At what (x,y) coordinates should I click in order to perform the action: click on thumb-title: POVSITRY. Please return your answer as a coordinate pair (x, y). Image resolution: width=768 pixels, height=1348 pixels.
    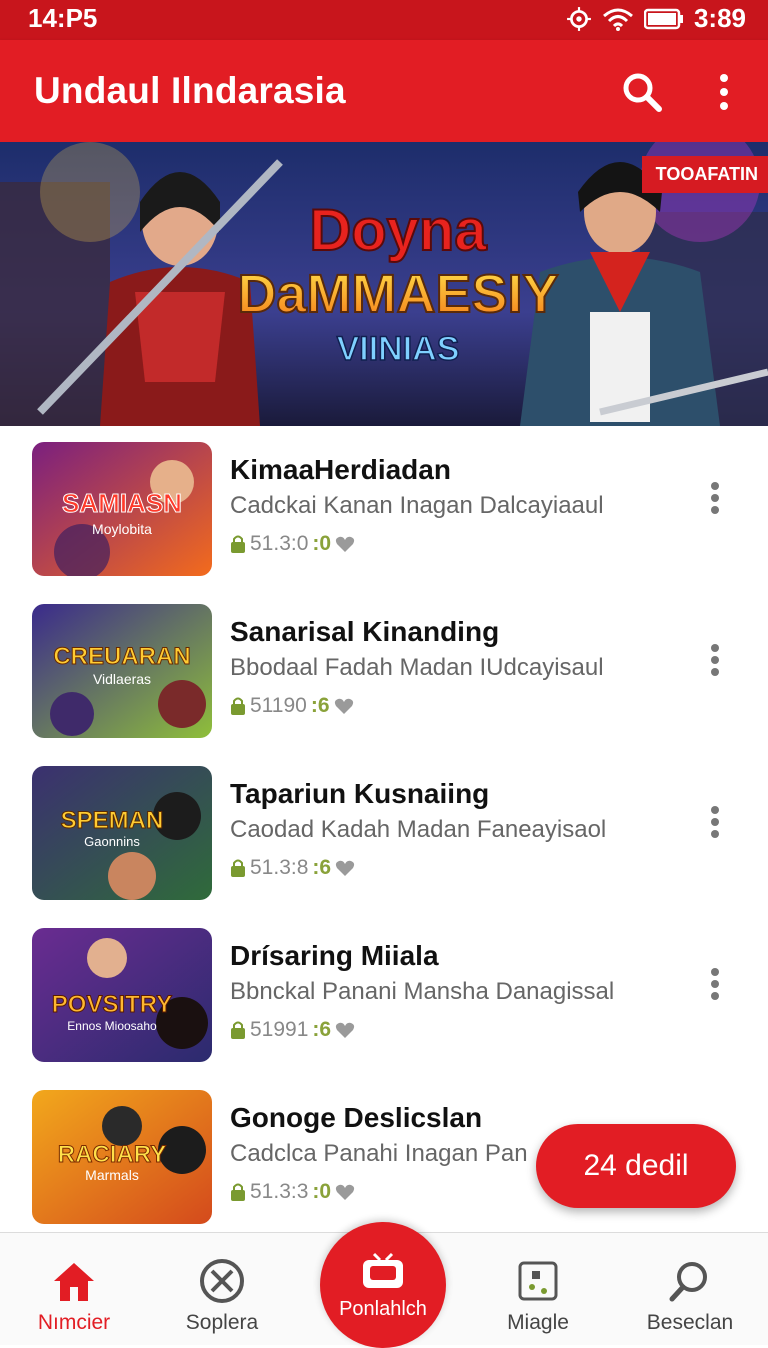
    Looking at the image, I should click on (112, 1004).